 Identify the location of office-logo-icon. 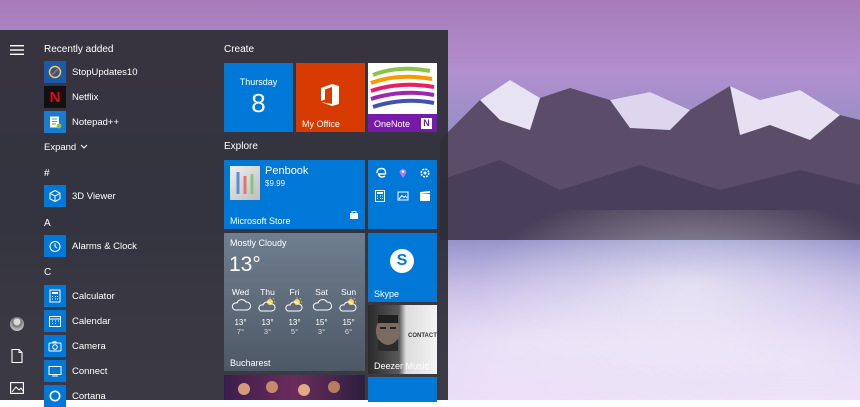
(330, 97).